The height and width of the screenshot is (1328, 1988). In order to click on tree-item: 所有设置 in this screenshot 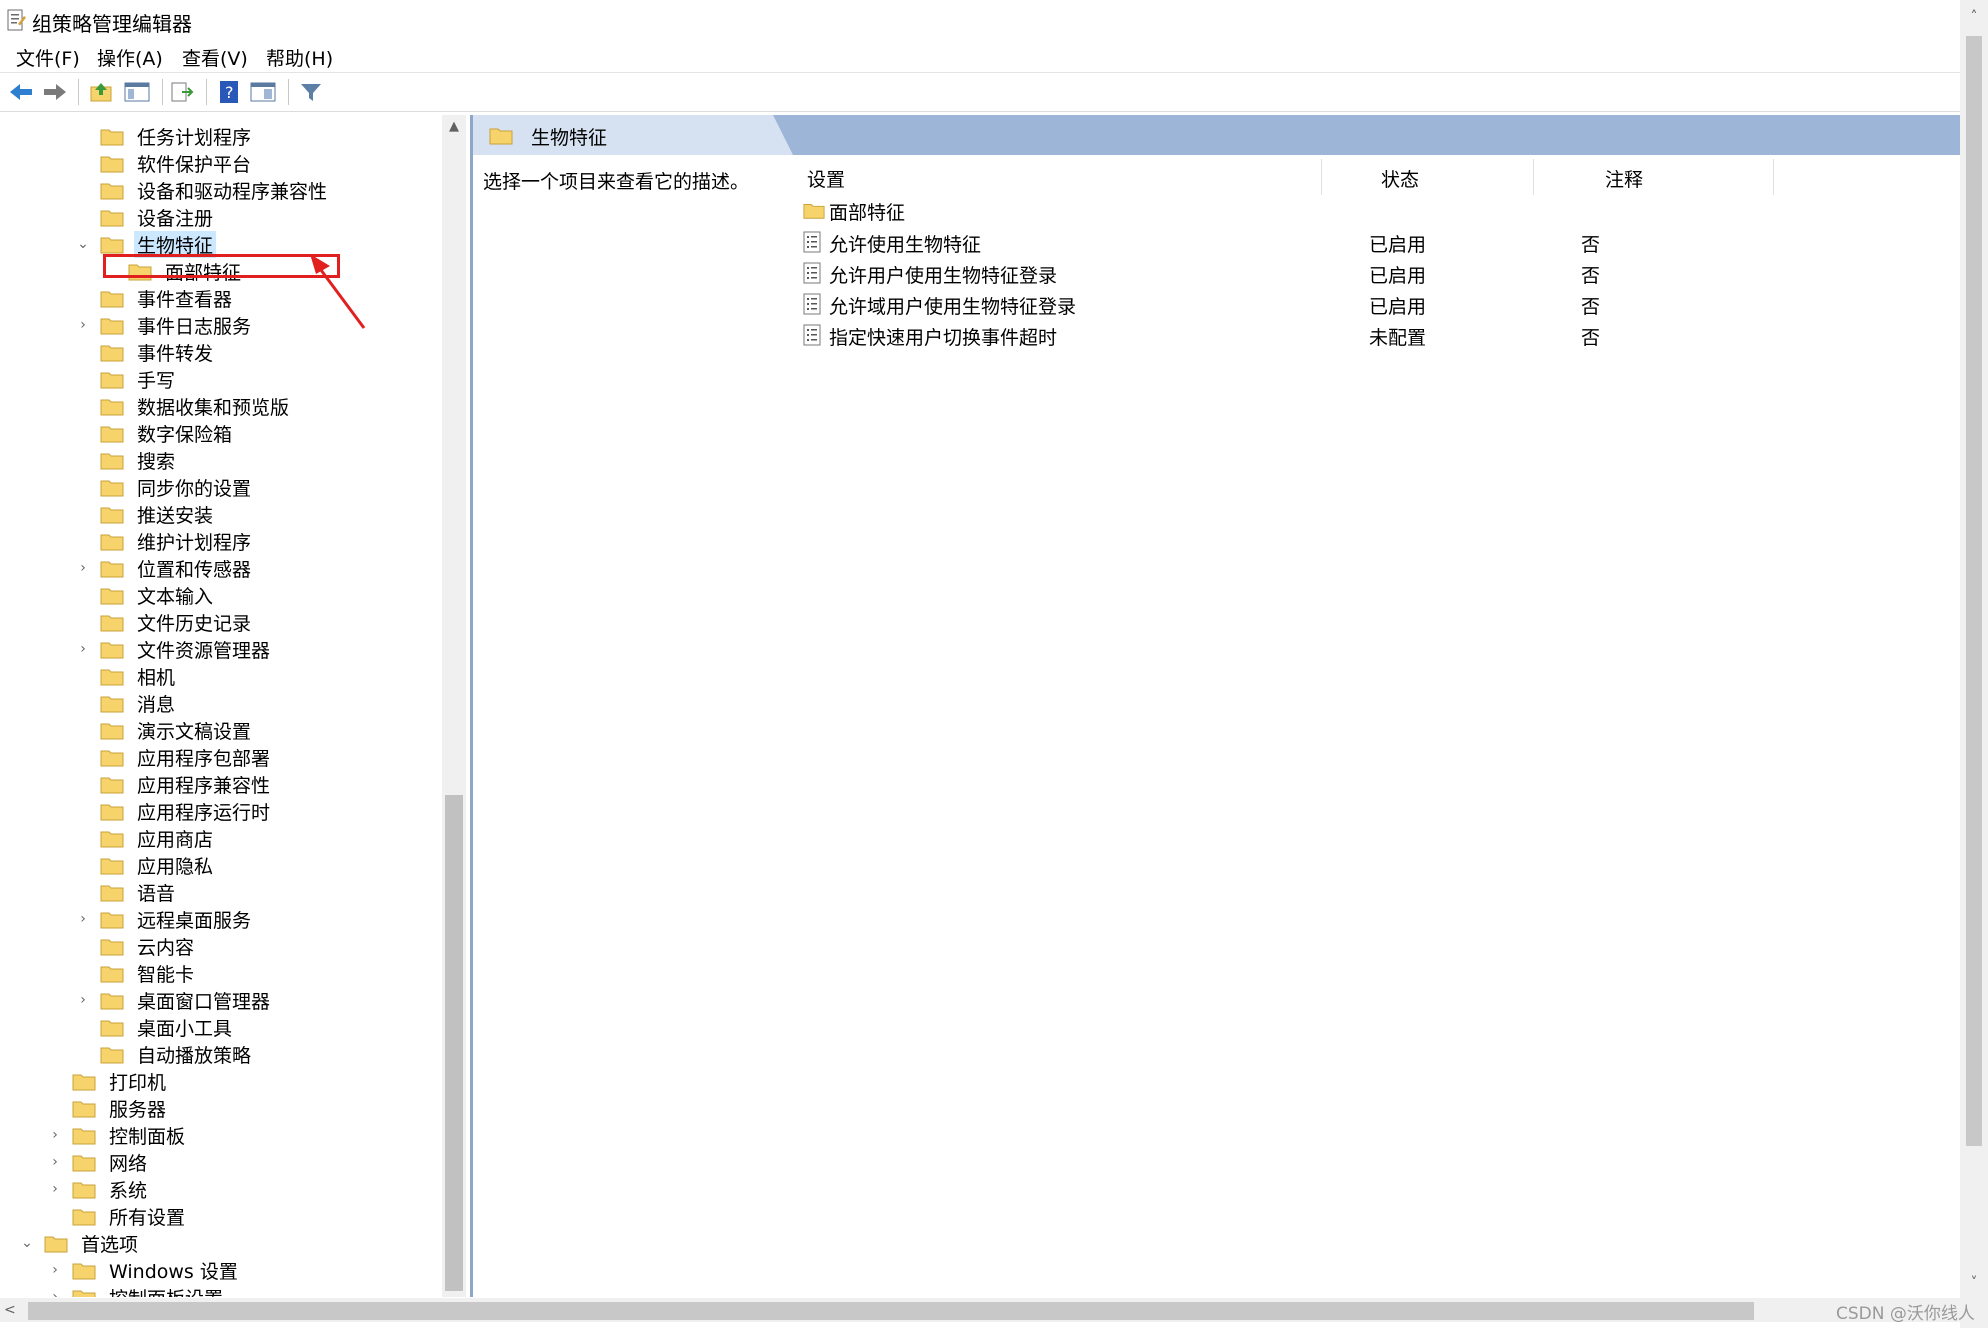, I will do `click(118, 1216)`.